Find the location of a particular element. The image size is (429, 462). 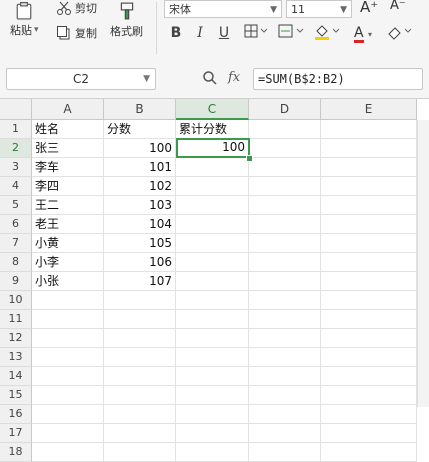

cell-e4 is located at coordinates (369, 186).